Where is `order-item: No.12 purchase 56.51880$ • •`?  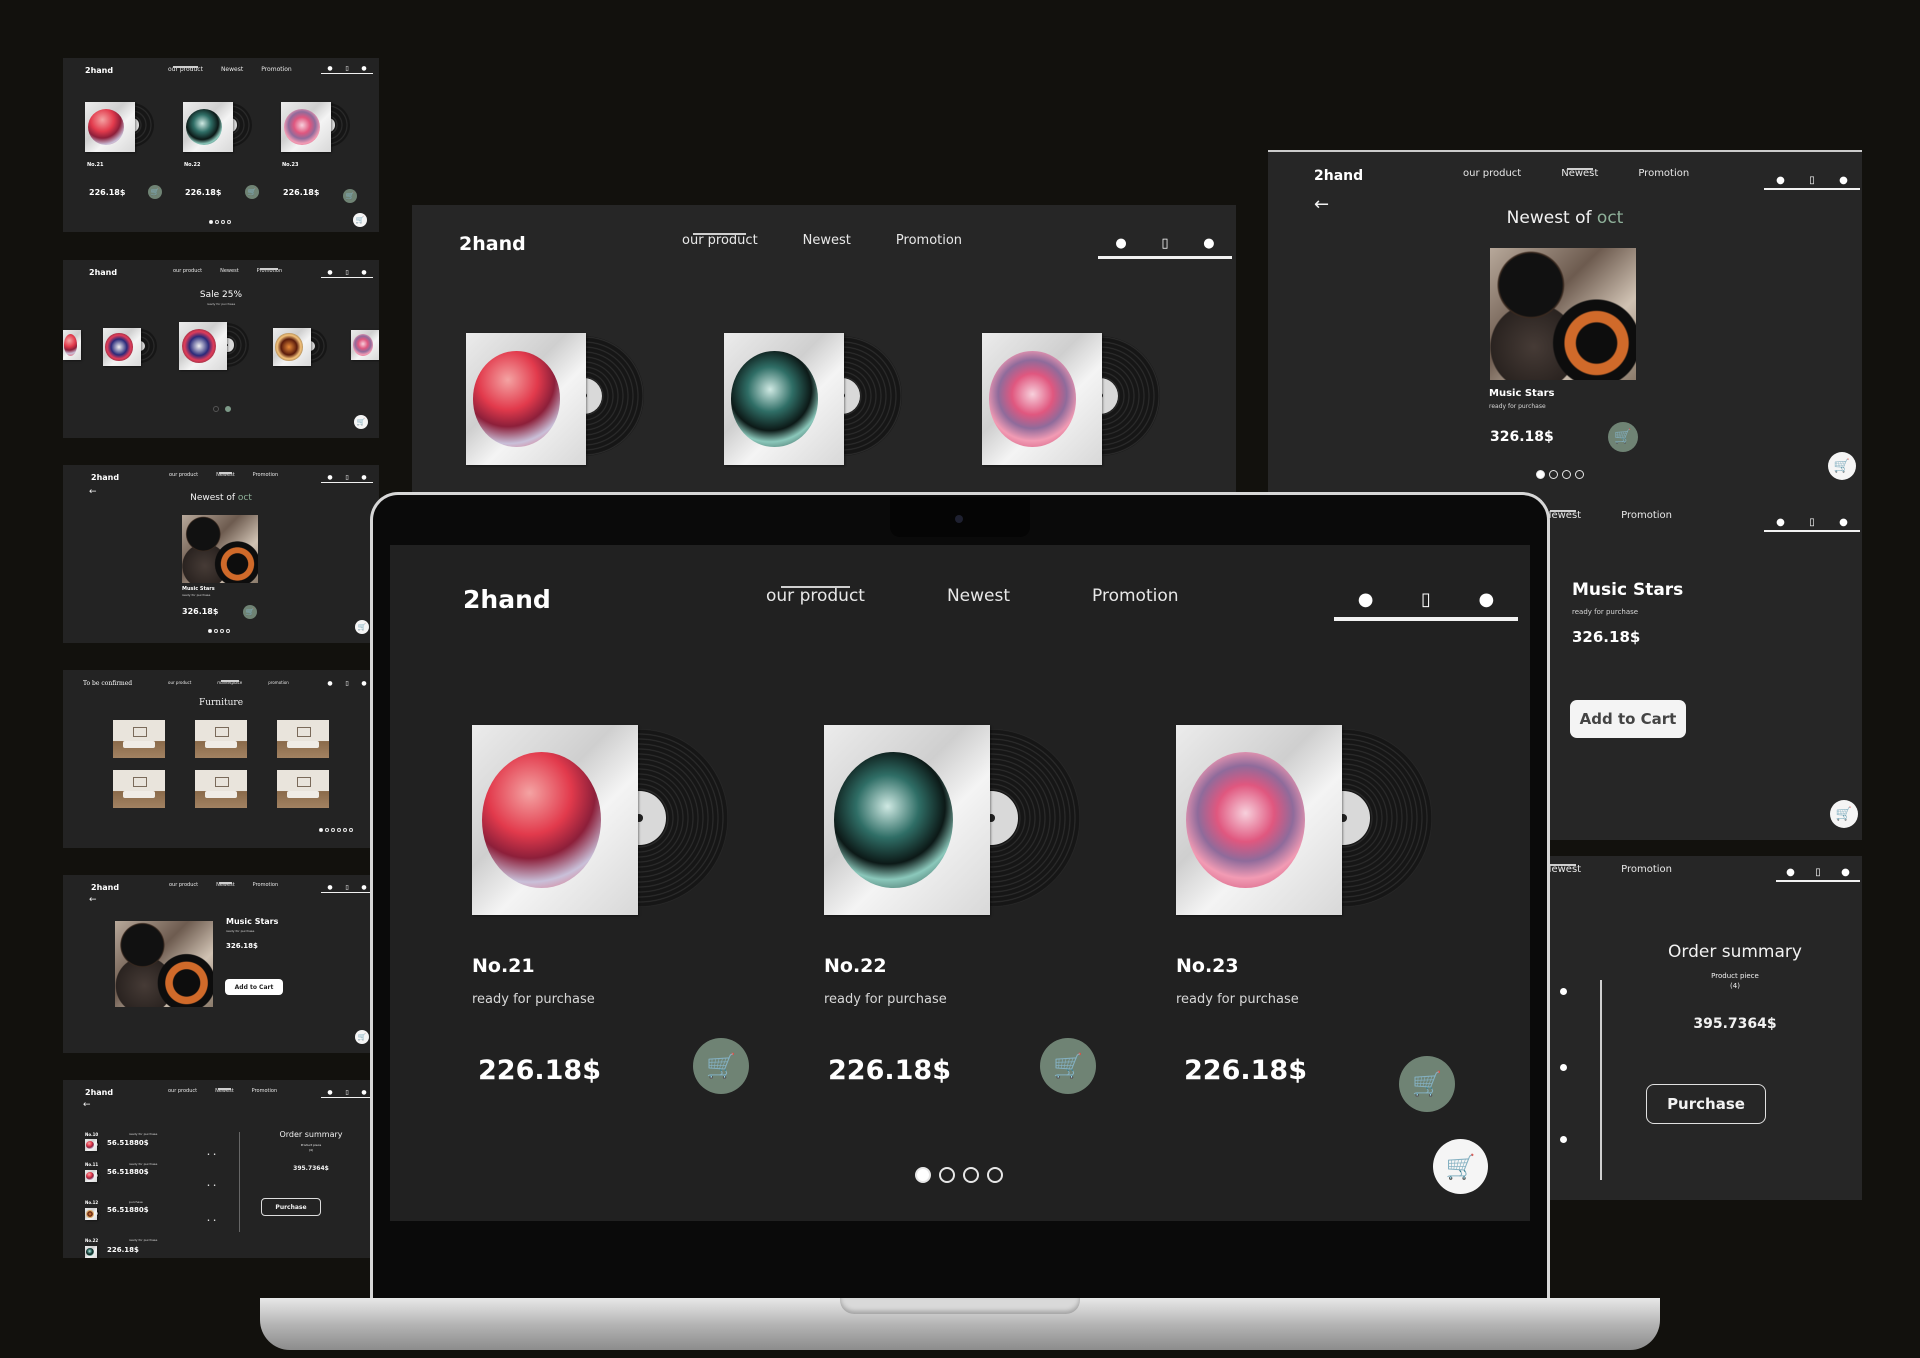
order-item: No.12 purchase 56.51880$ • • is located at coordinates (155, 1215).